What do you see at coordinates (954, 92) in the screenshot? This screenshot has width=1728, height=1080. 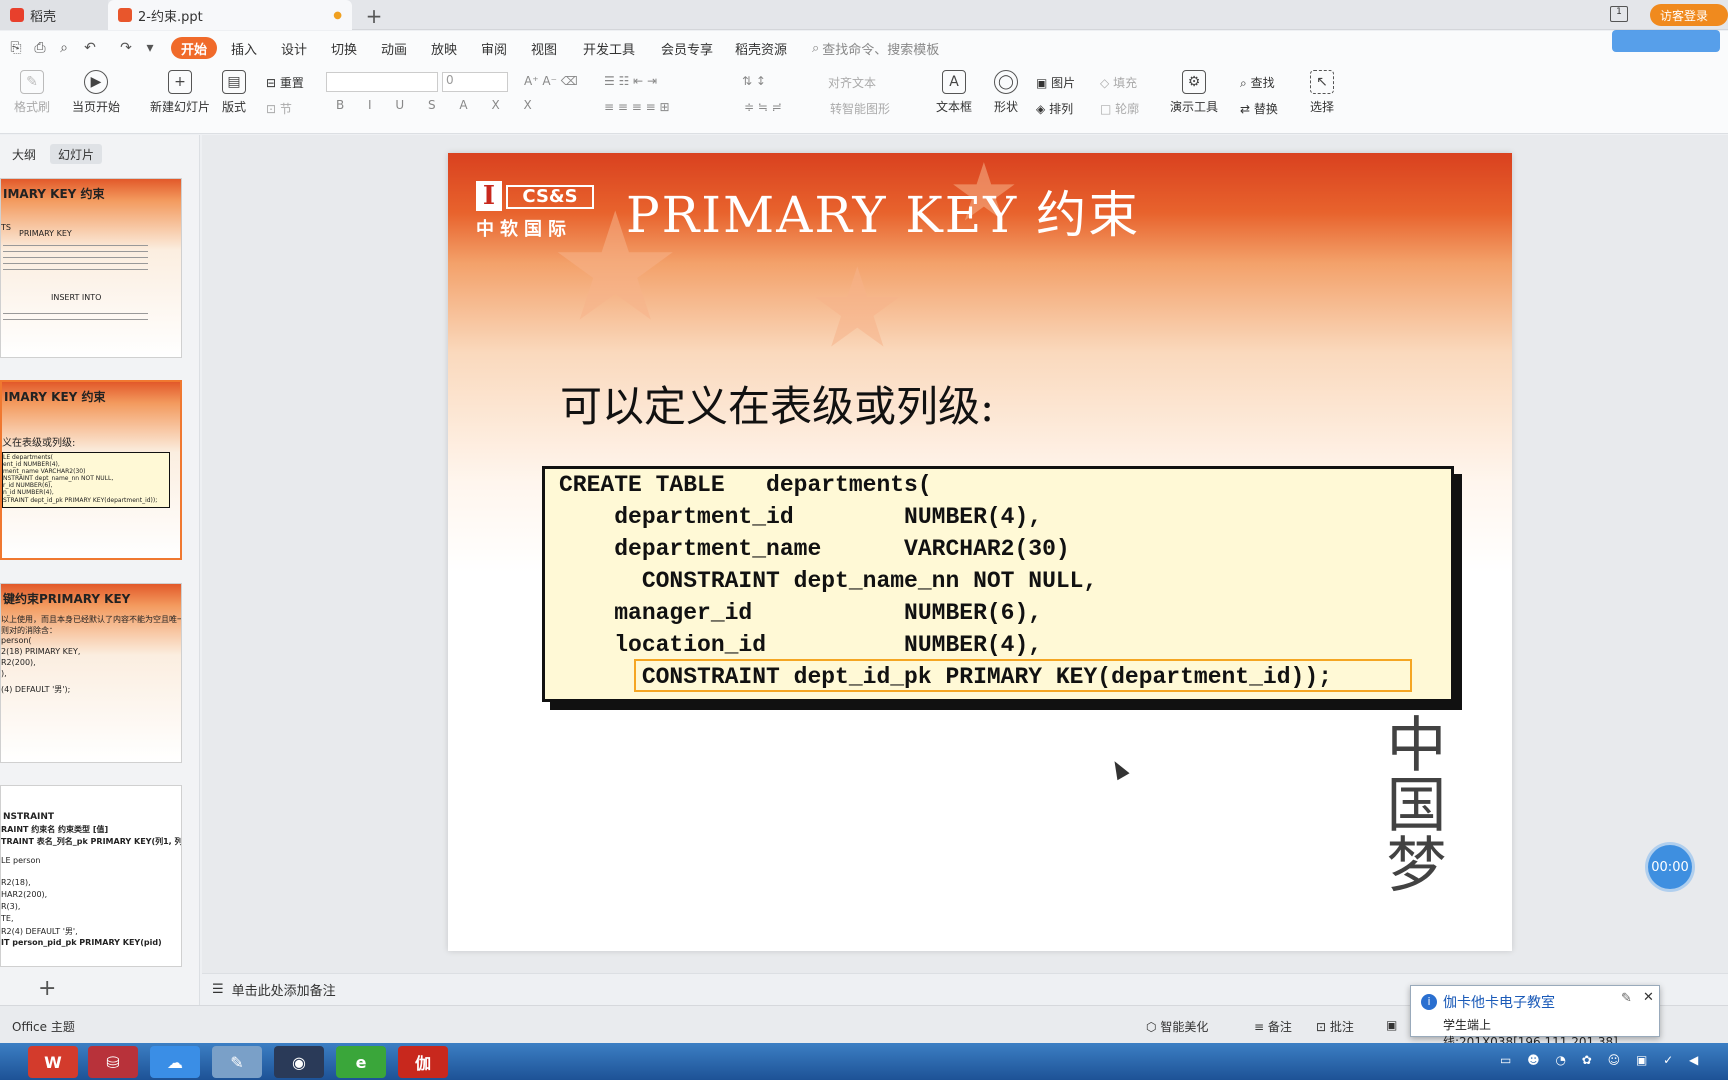 I see `textbox-button: A 文本框` at bounding box center [954, 92].